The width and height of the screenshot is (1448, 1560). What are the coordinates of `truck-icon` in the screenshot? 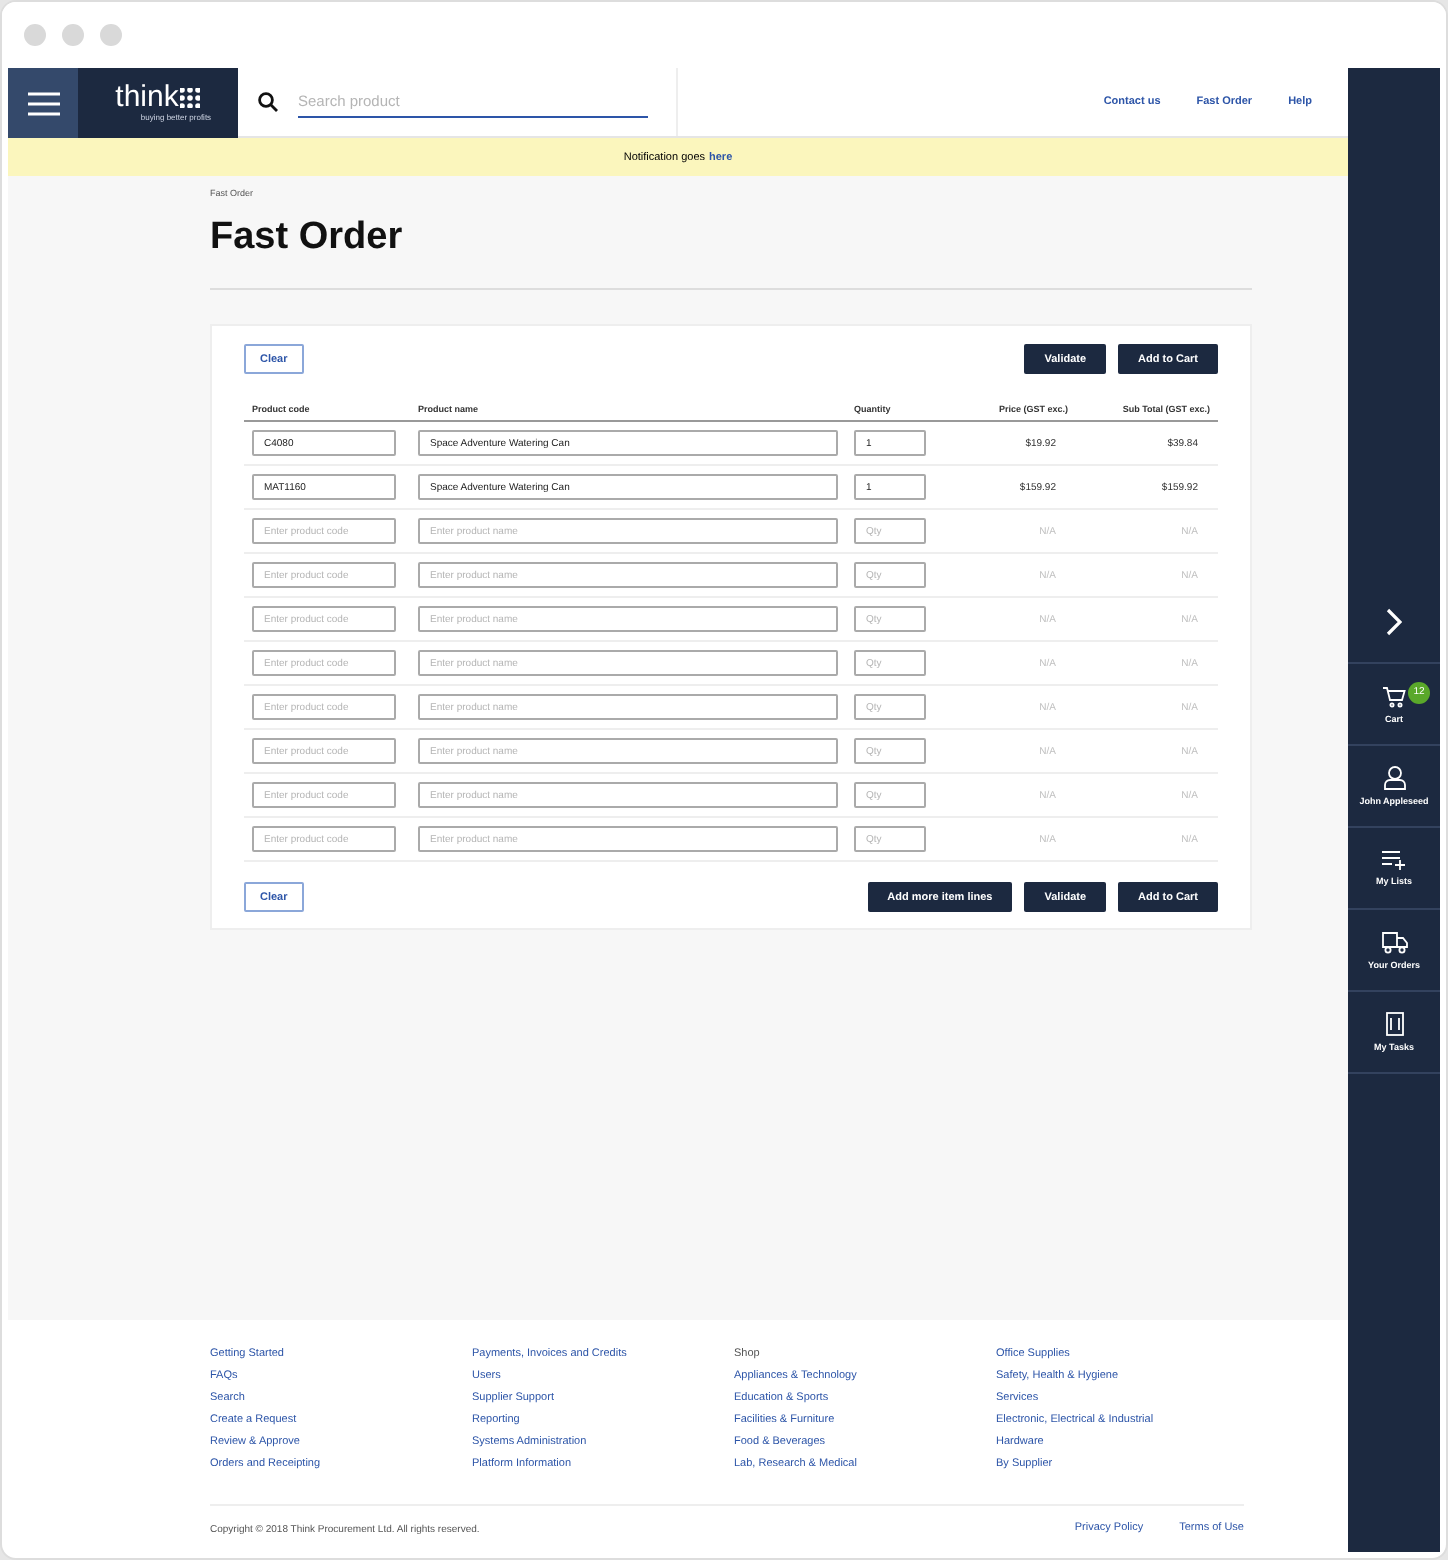 It's located at (1394, 942).